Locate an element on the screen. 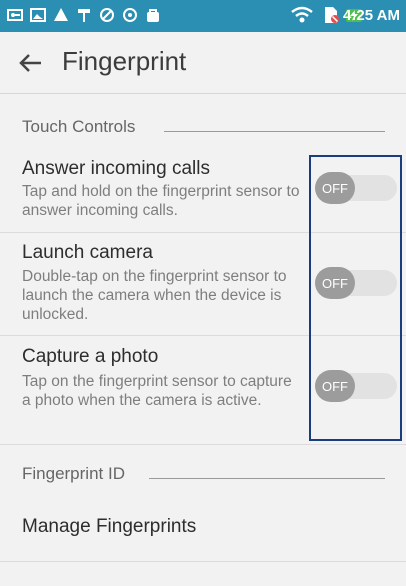 The height and width of the screenshot is (586, 406). bag-icon is located at coordinates (153, 15).